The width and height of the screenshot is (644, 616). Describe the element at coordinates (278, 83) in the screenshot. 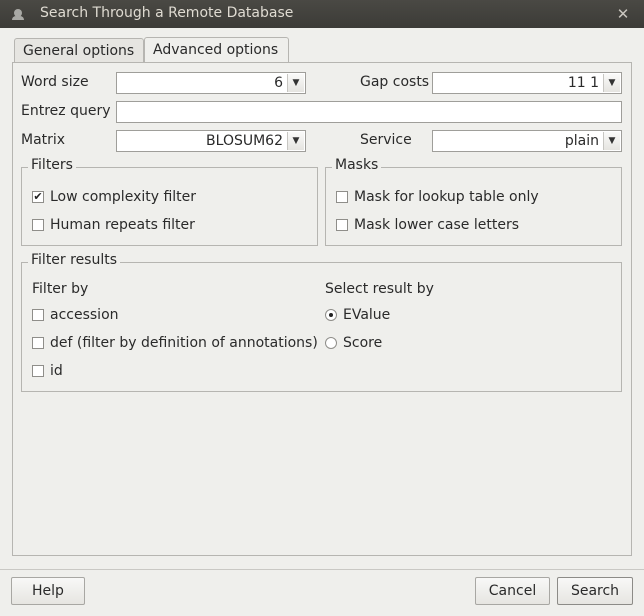

I see `word-size-value: 6` at that location.